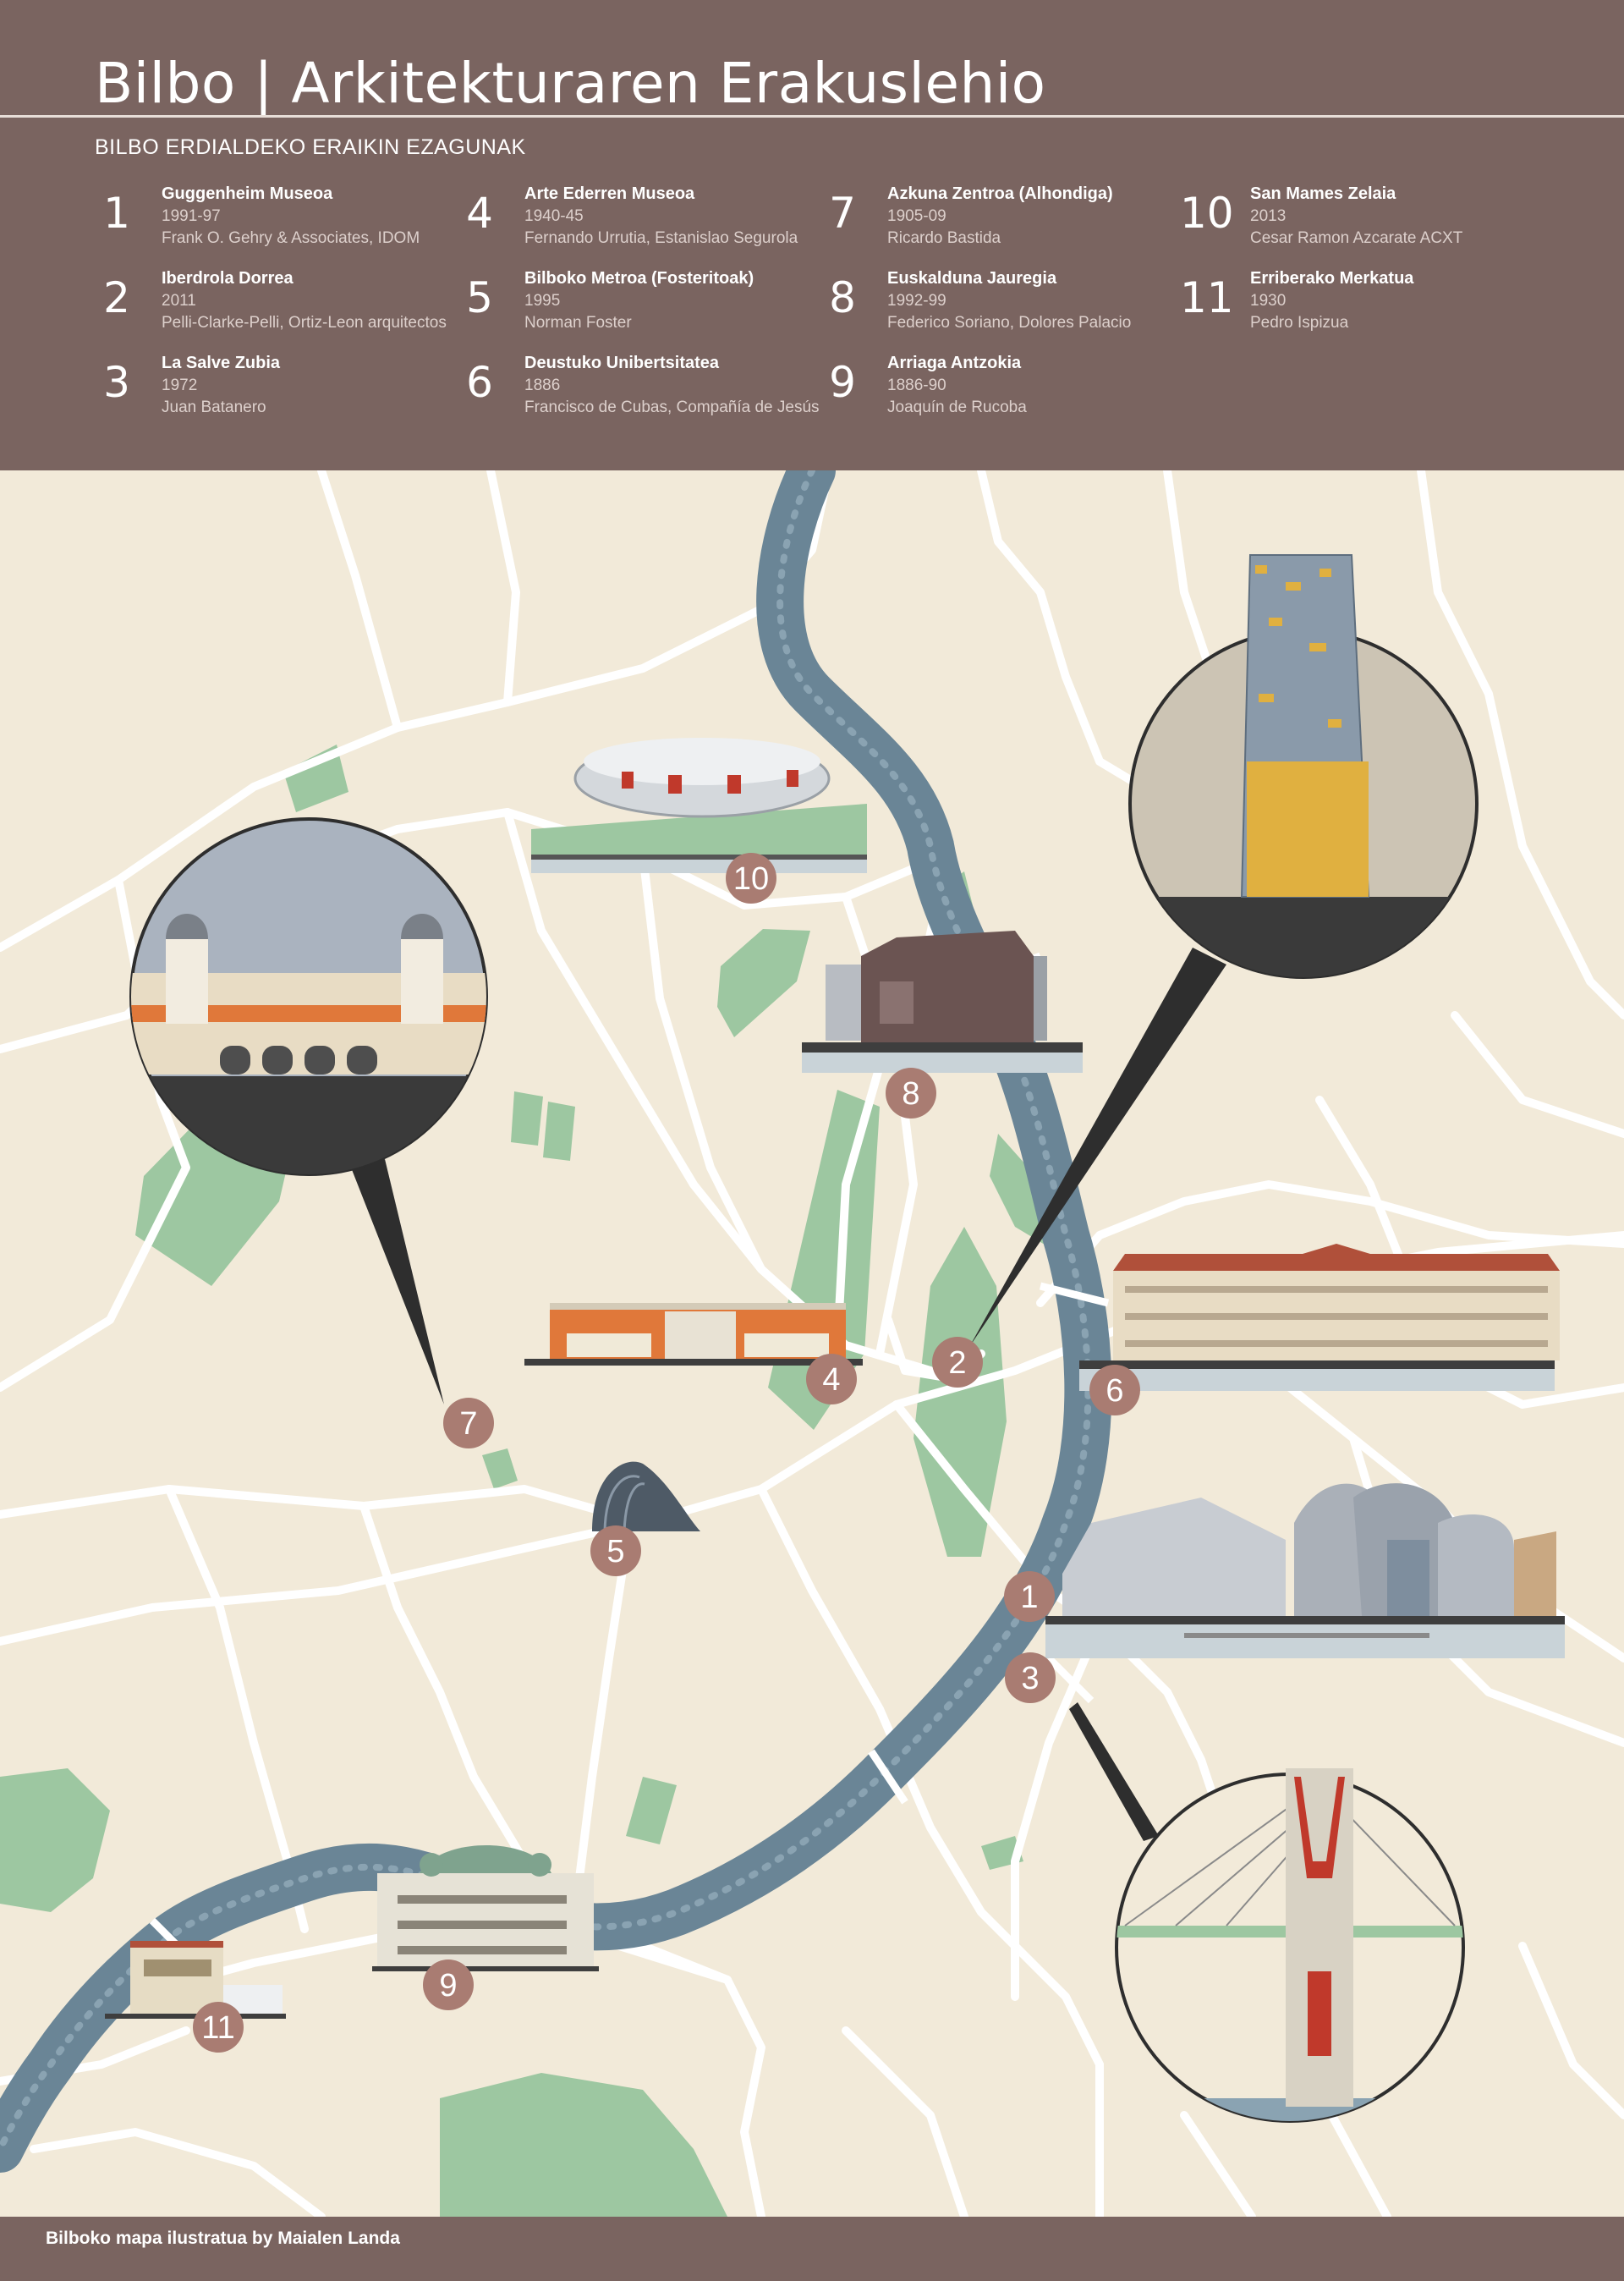  Describe the element at coordinates (1269, 216) in the screenshot. I see `legend-year: 2013` at that location.